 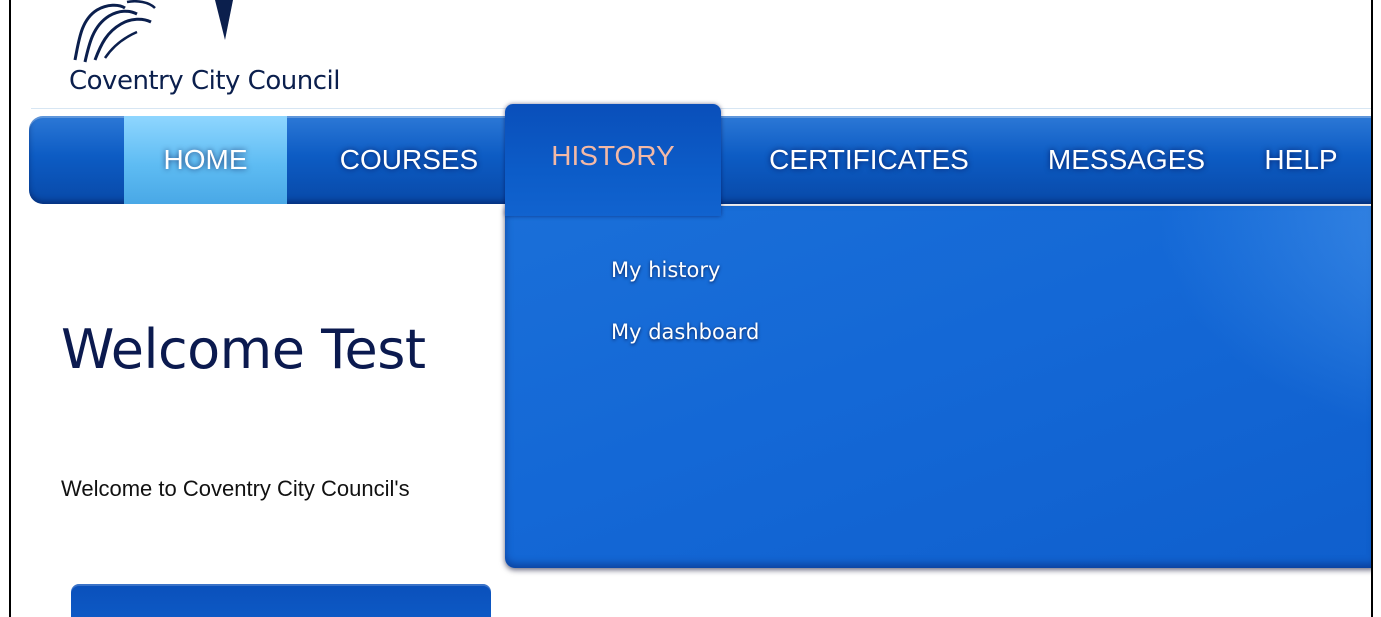 I want to click on nav-item-history: HISTORY, so click(x=613, y=160).